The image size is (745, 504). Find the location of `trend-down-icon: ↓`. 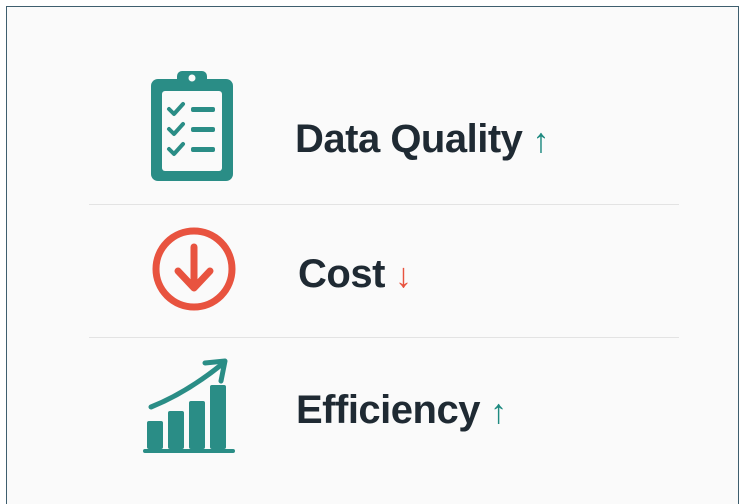

trend-down-icon: ↓ is located at coordinates (403, 276).